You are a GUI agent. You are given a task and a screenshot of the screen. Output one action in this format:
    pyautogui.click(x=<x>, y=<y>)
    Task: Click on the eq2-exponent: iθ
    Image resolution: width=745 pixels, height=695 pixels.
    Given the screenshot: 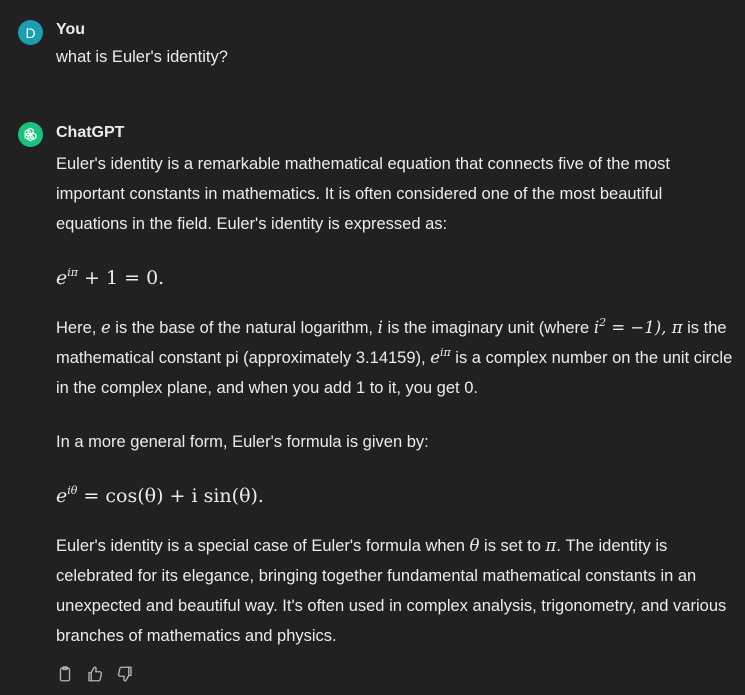 What is the action you would take?
    pyautogui.click(x=72, y=490)
    